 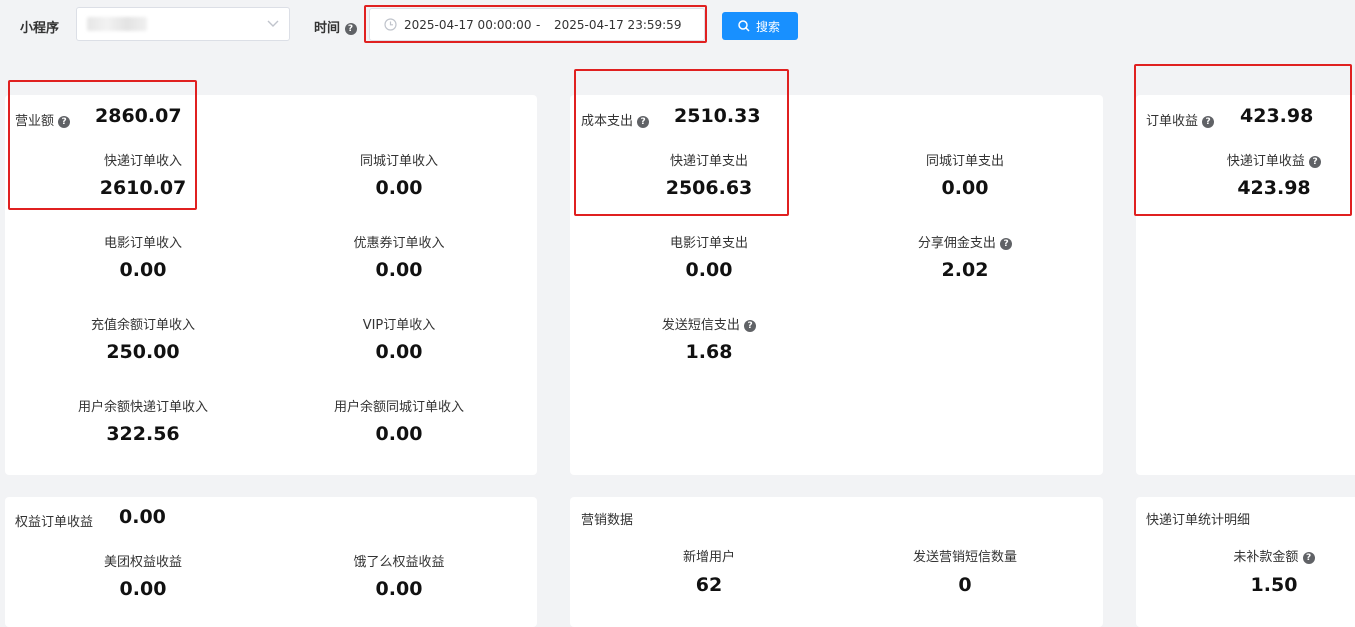 What do you see at coordinates (768, 27) in the screenshot?
I see `search-button-label: 搜索` at bounding box center [768, 27].